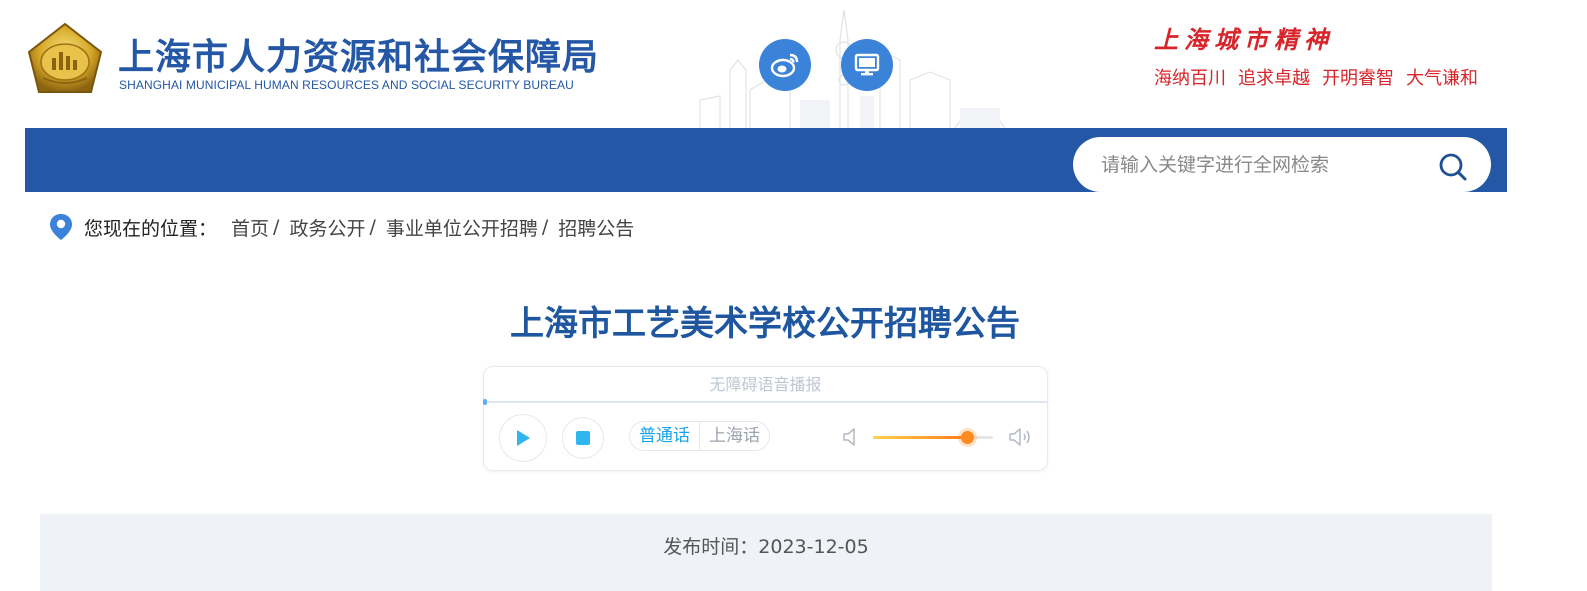 The width and height of the screenshot is (1587, 591). I want to click on language-mandarin: 普通话, so click(664, 436).